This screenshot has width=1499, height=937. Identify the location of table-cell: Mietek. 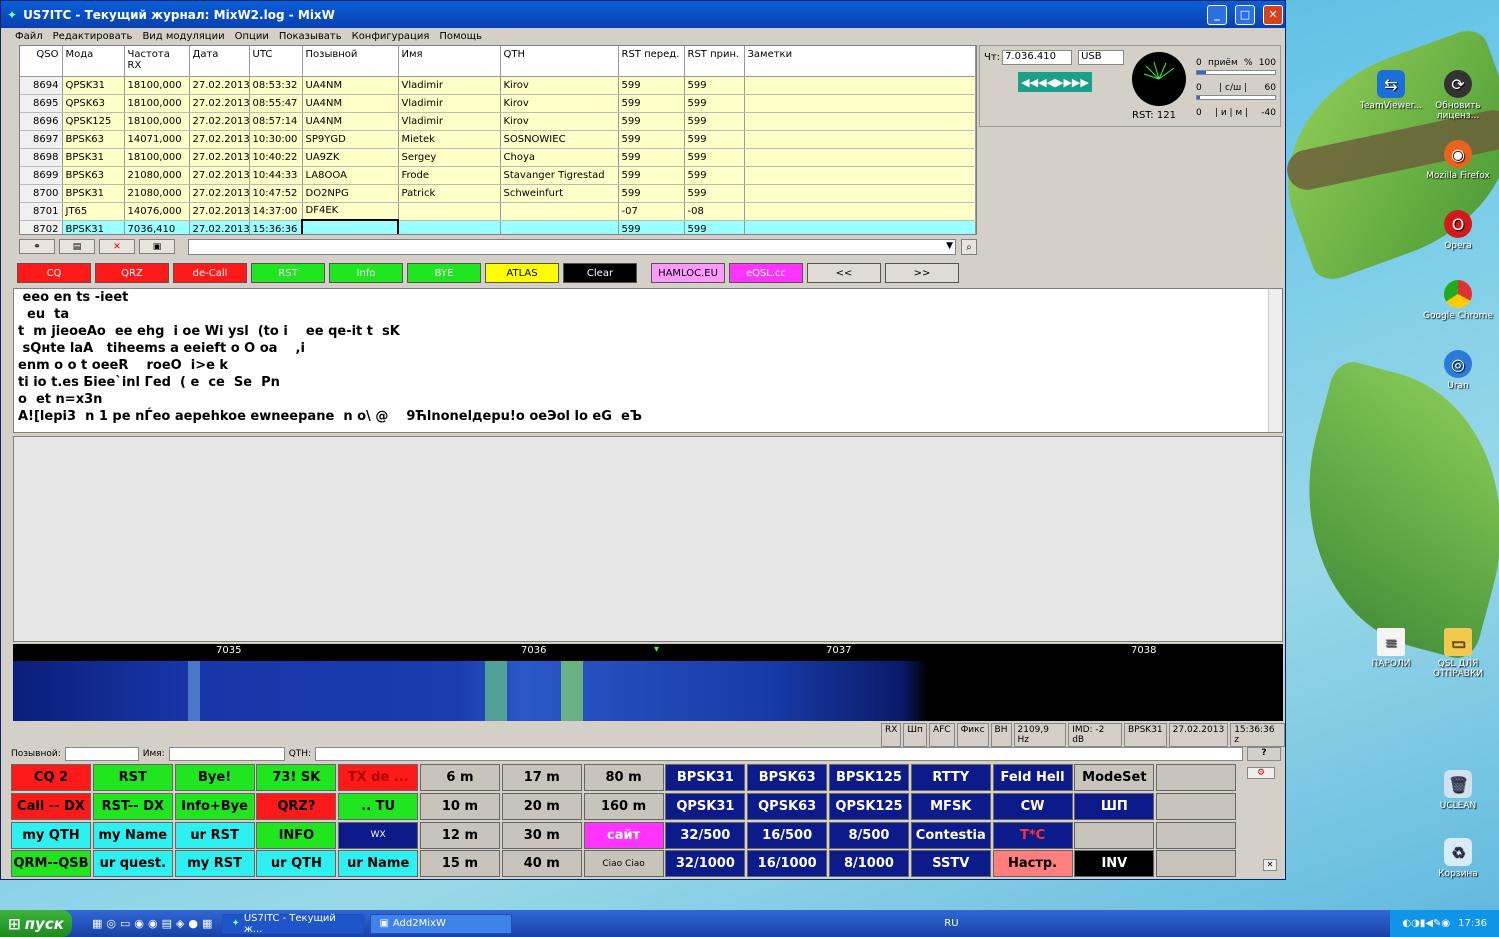
(449, 139).